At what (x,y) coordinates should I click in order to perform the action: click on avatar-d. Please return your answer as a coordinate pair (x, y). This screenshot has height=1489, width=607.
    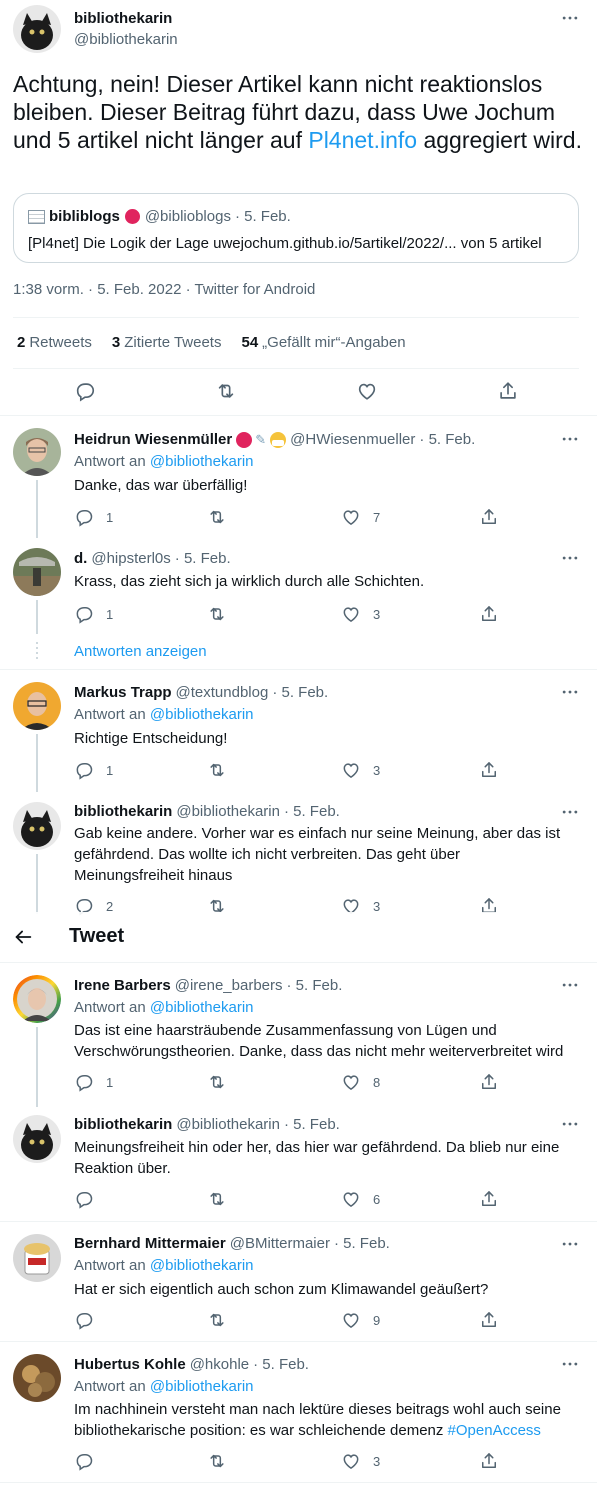
    Looking at the image, I should click on (37, 572).